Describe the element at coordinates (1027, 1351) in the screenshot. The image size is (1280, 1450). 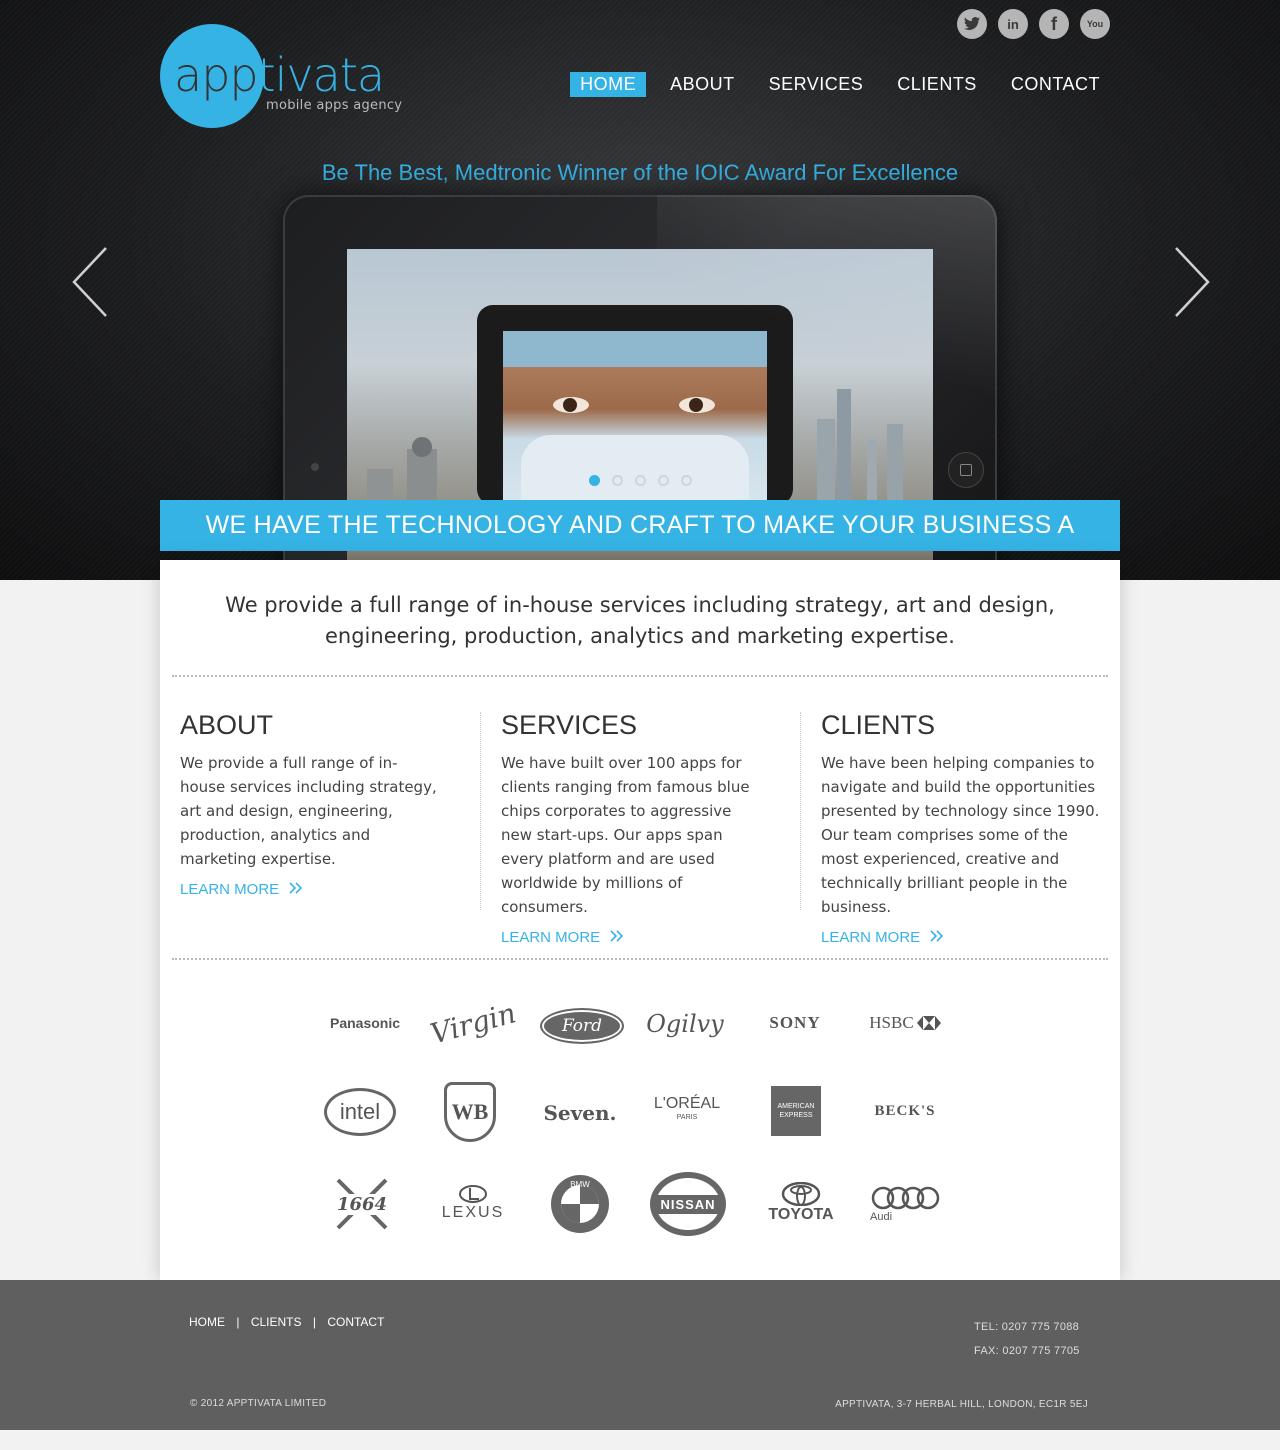
I see `footer-fax: FAX: 0207 775 7705` at that location.